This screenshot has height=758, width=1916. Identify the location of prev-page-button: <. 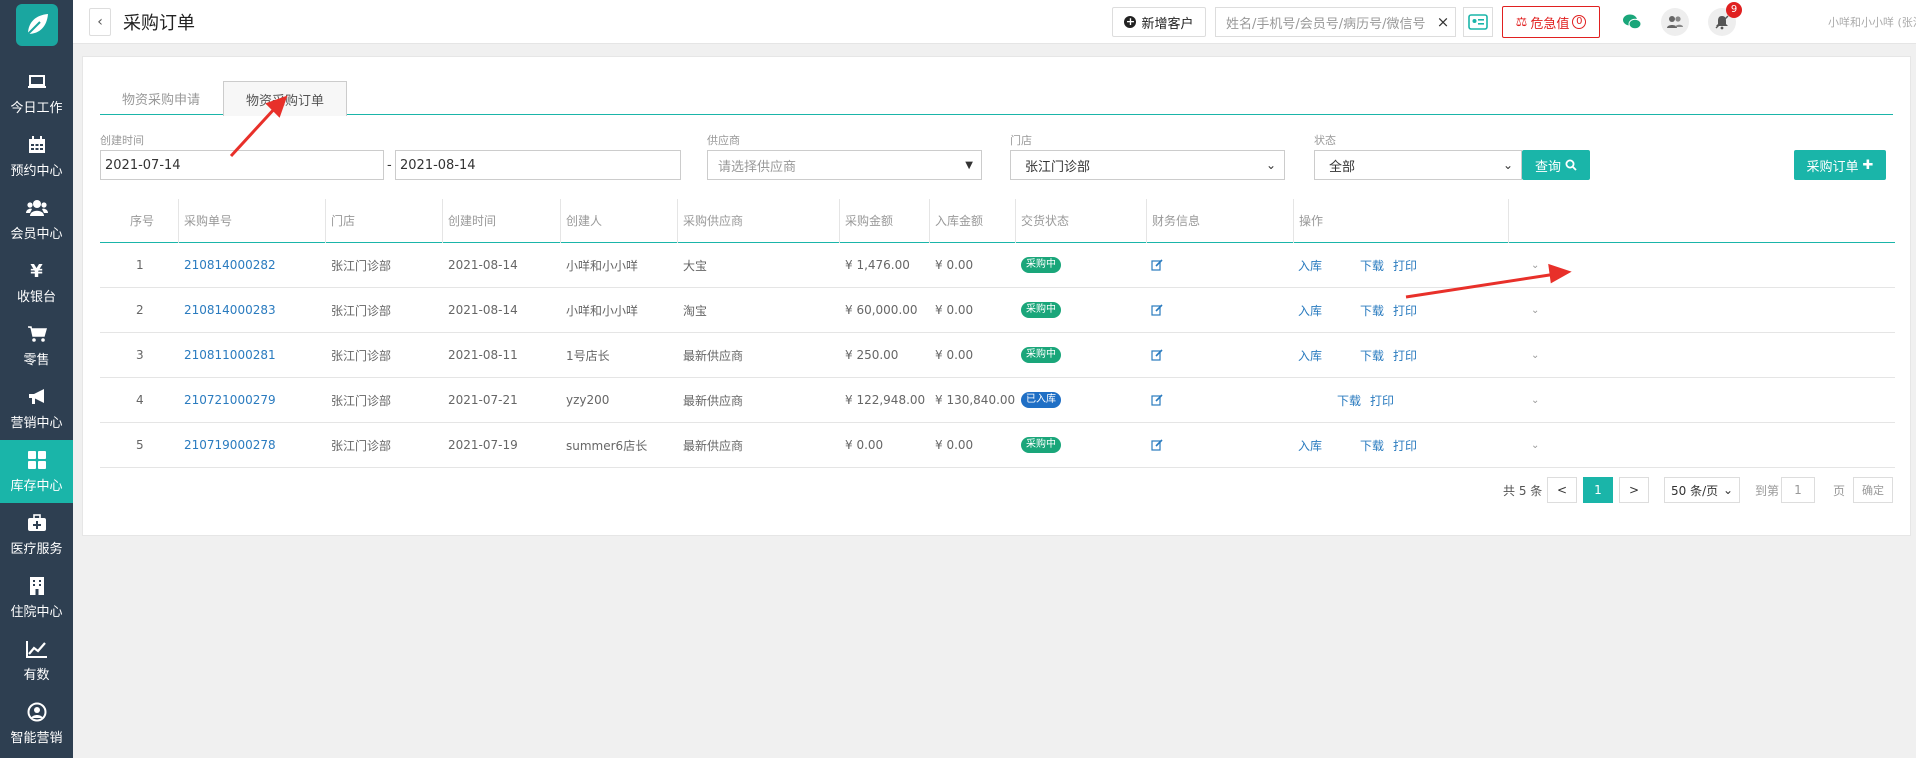
(1562, 490).